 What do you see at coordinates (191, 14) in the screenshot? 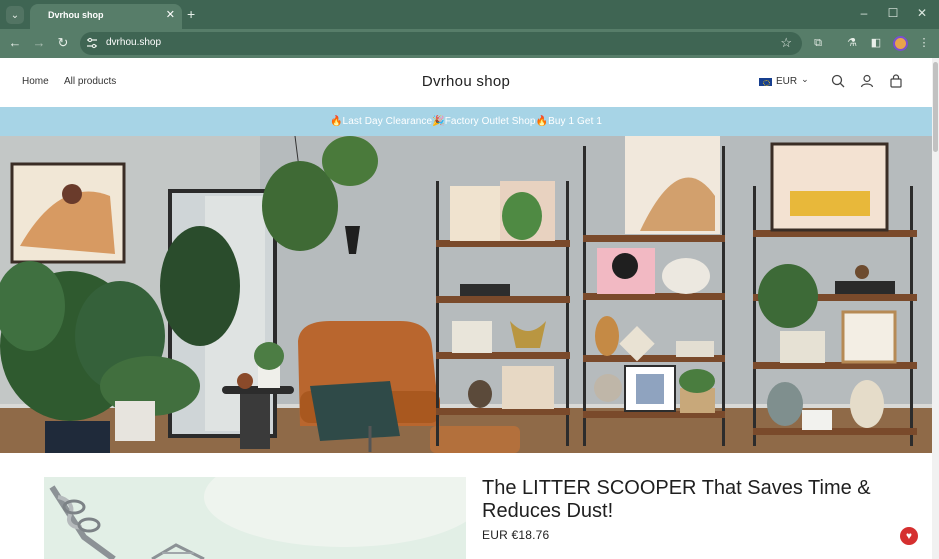
I see `new-tab-button: +` at bounding box center [191, 14].